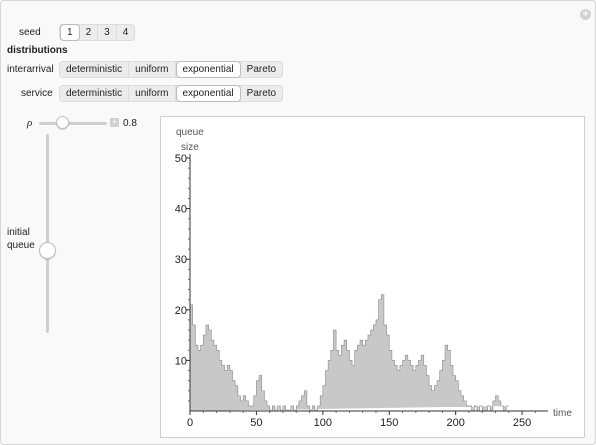  I want to click on seed-option-3: 3, so click(107, 32).